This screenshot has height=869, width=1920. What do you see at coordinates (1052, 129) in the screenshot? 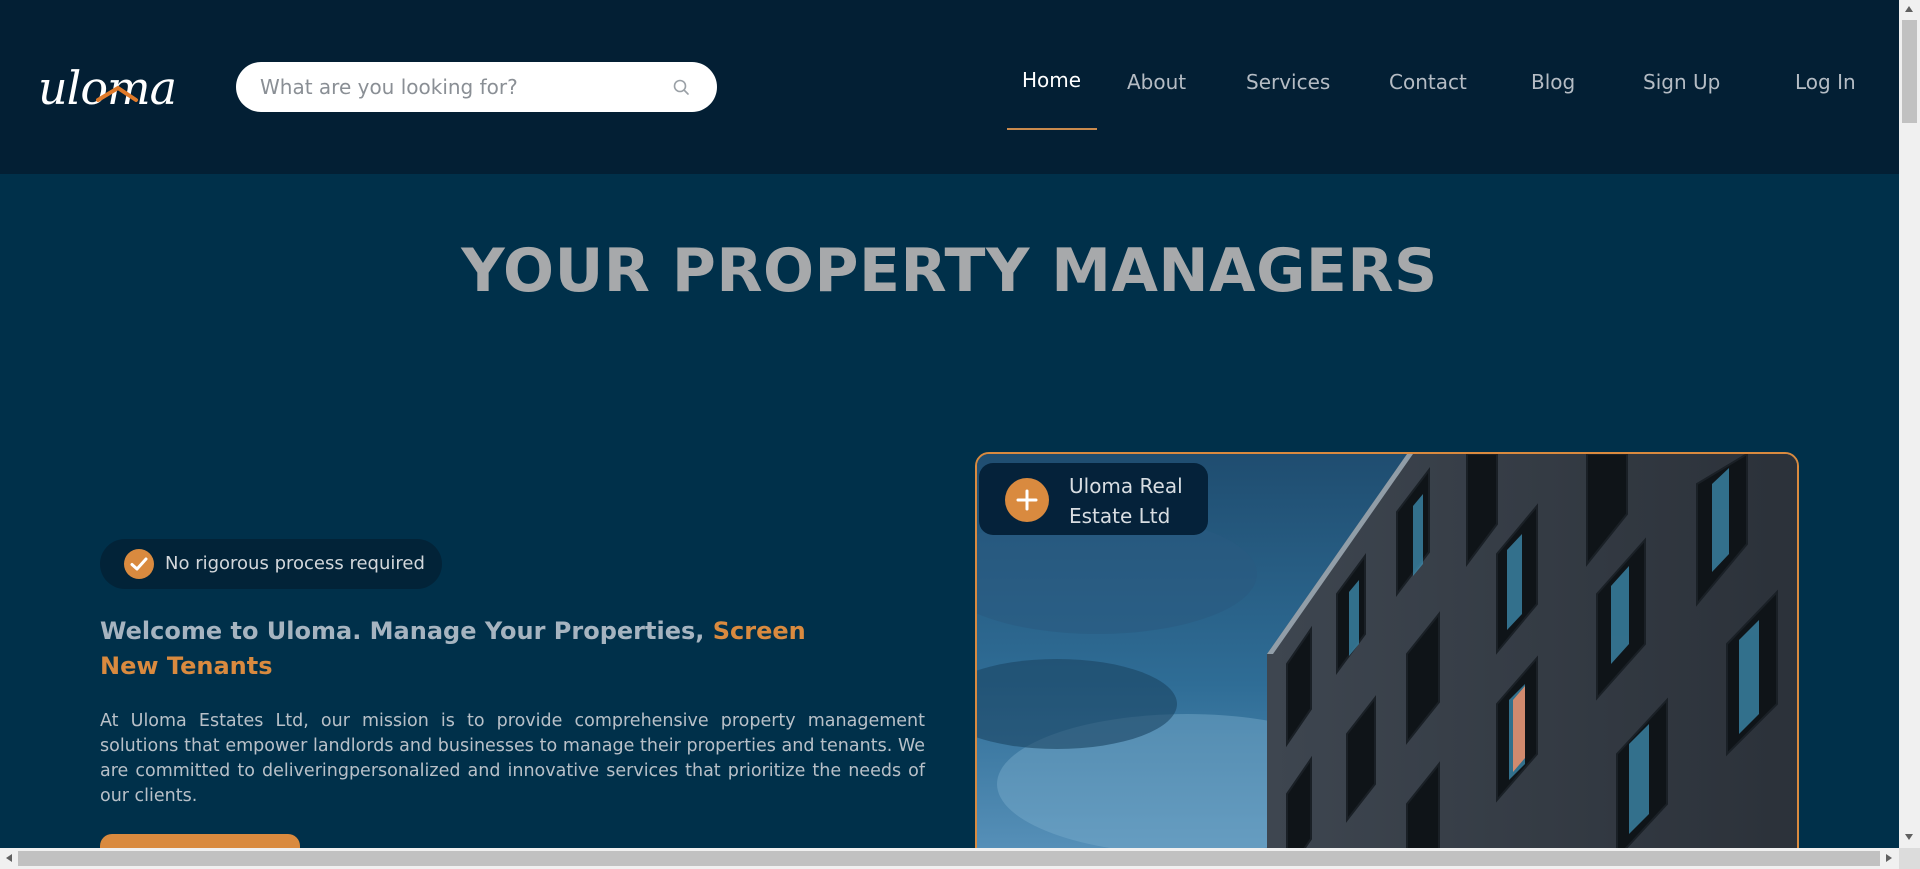
I see `active-nav-underline` at bounding box center [1052, 129].